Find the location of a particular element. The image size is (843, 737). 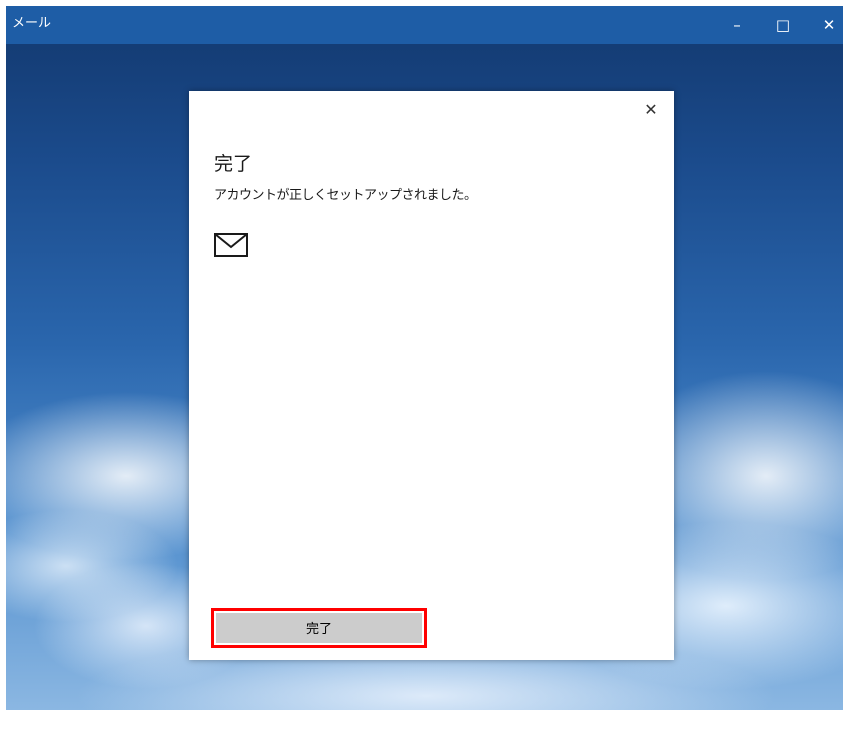

maximize-button: □ is located at coordinates (783, 25).